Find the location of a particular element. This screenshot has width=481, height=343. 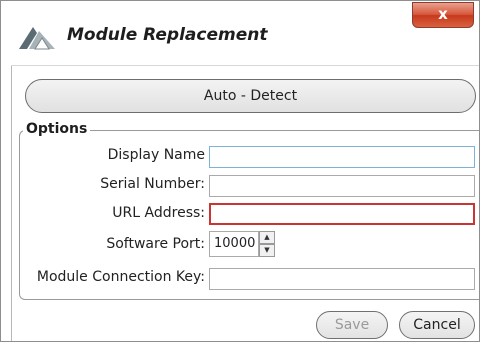

content-frame-top is located at coordinates (245, 65).